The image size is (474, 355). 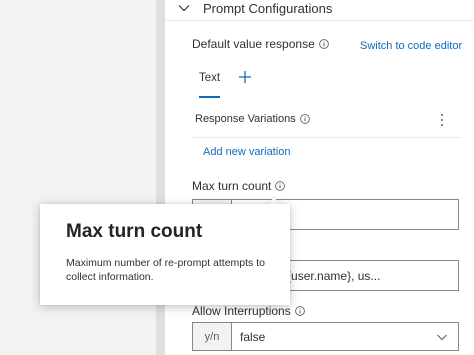 What do you see at coordinates (345, 336) in the screenshot?
I see `allow-interruptions-dropdown: false` at bounding box center [345, 336].